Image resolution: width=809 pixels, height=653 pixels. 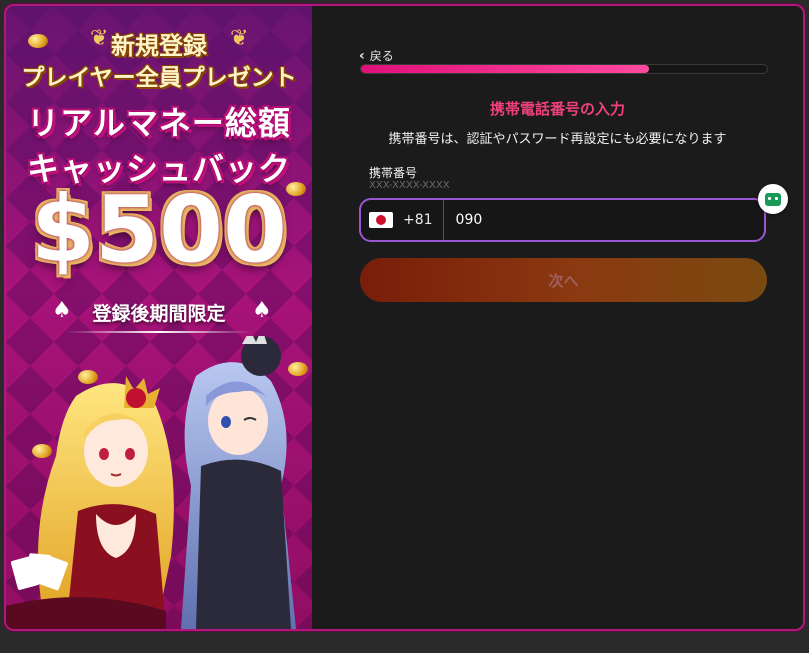 What do you see at coordinates (159, 46) in the screenshot?
I see `promo-heading-1: 新規登録` at bounding box center [159, 46].